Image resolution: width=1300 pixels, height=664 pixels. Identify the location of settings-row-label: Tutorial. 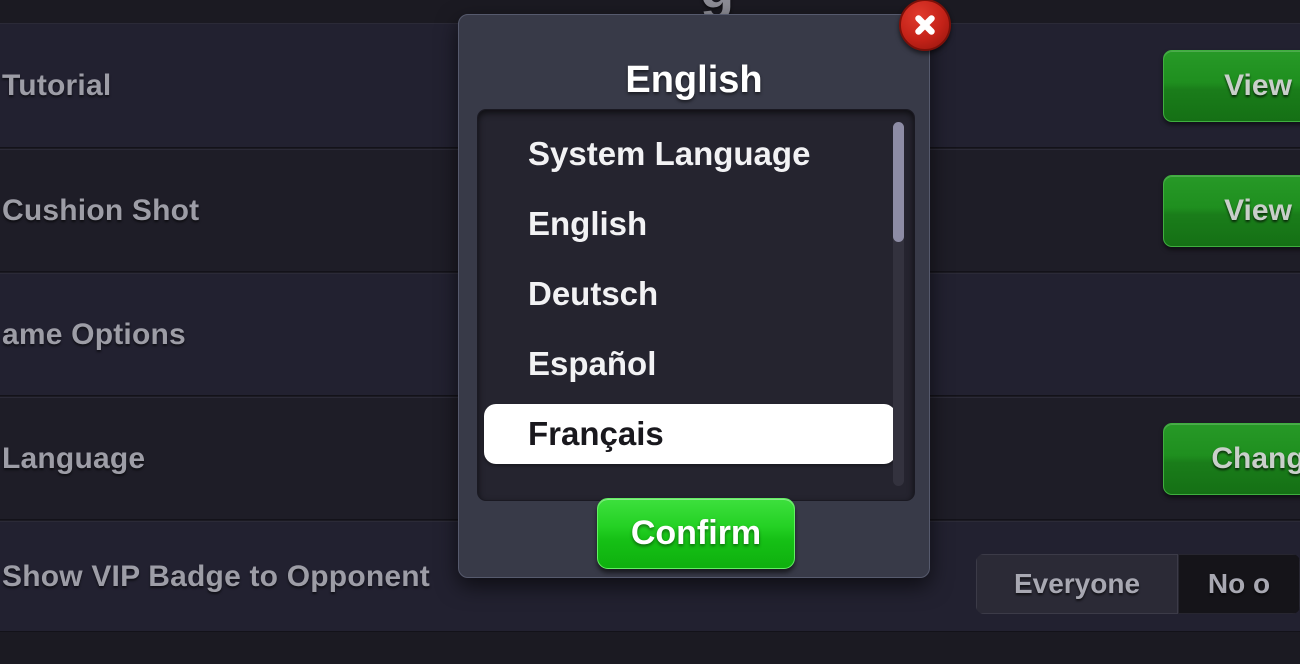
(57, 85).